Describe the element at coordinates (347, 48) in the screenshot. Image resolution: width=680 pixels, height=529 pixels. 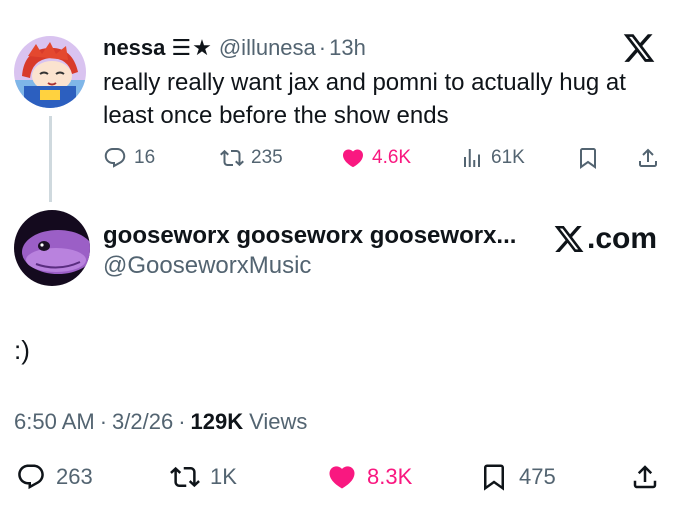
I see `post-time: 13h` at that location.